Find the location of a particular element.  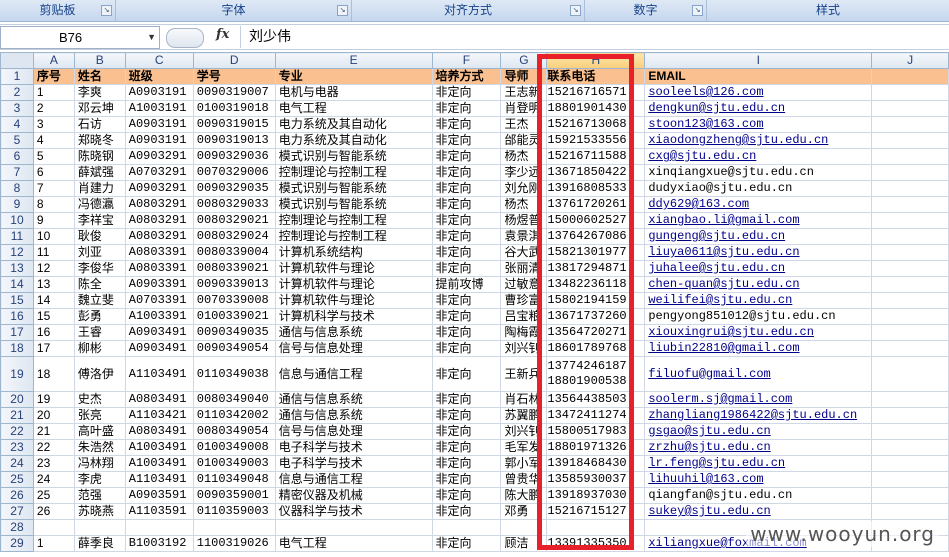

cell-h: 13916808533 is located at coordinates (596, 188).